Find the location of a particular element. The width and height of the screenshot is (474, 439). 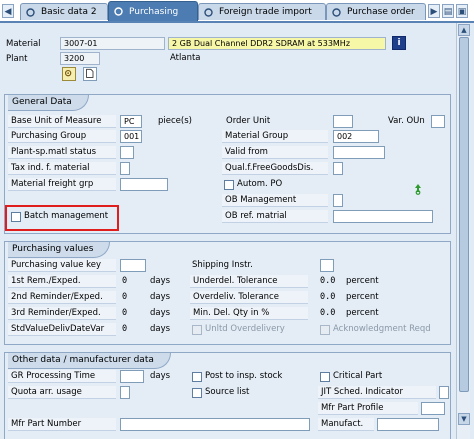

mfr-part-field is located at coordinates (215, 424).